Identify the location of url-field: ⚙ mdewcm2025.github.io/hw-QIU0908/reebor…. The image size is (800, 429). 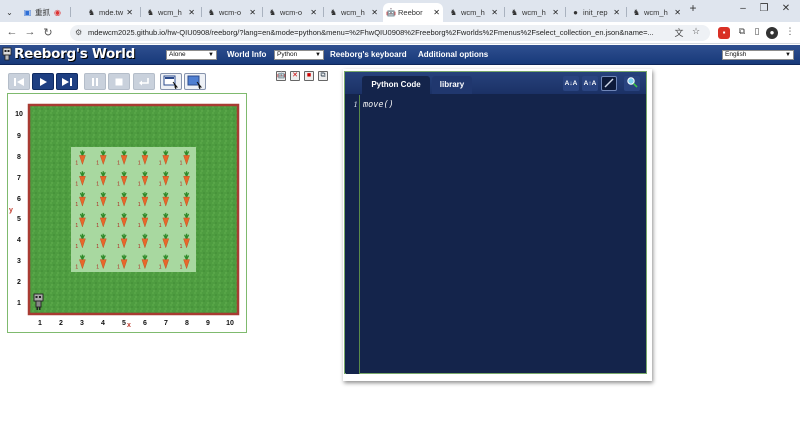
(390, 33).